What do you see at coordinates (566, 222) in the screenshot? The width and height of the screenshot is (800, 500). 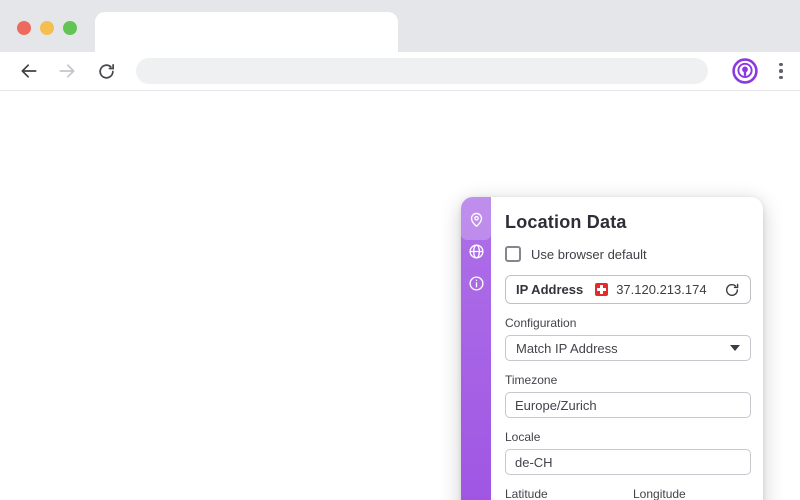 I see `page-title: Location Data` at bounding box center [566, 222].